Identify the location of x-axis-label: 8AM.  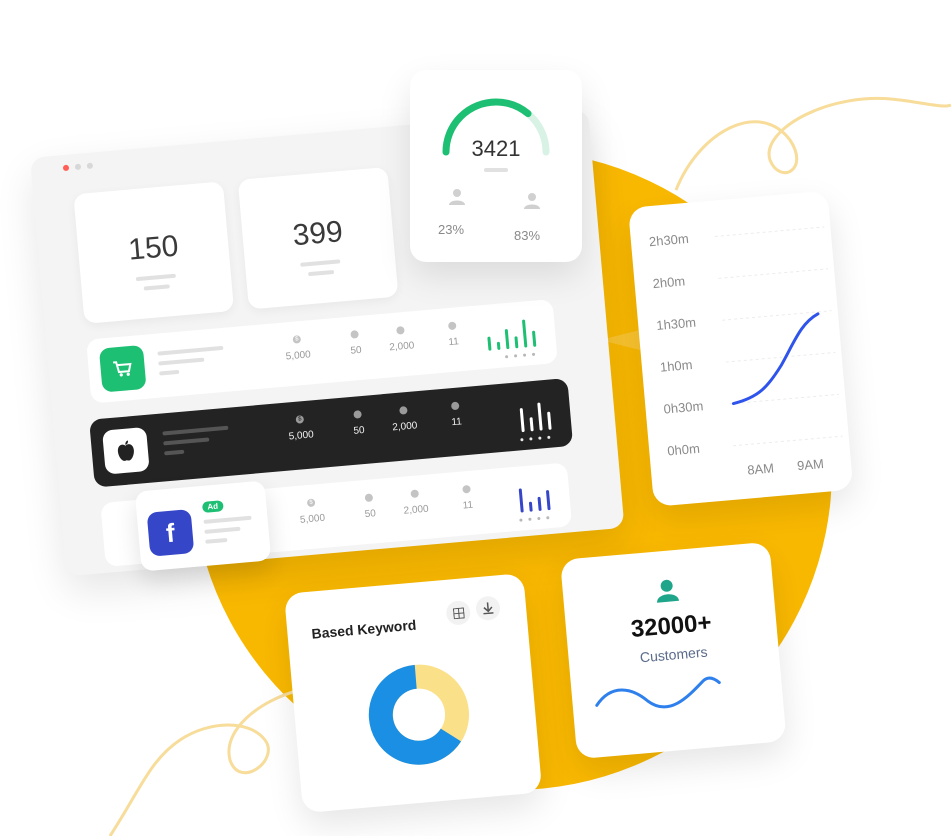
(760, 469).